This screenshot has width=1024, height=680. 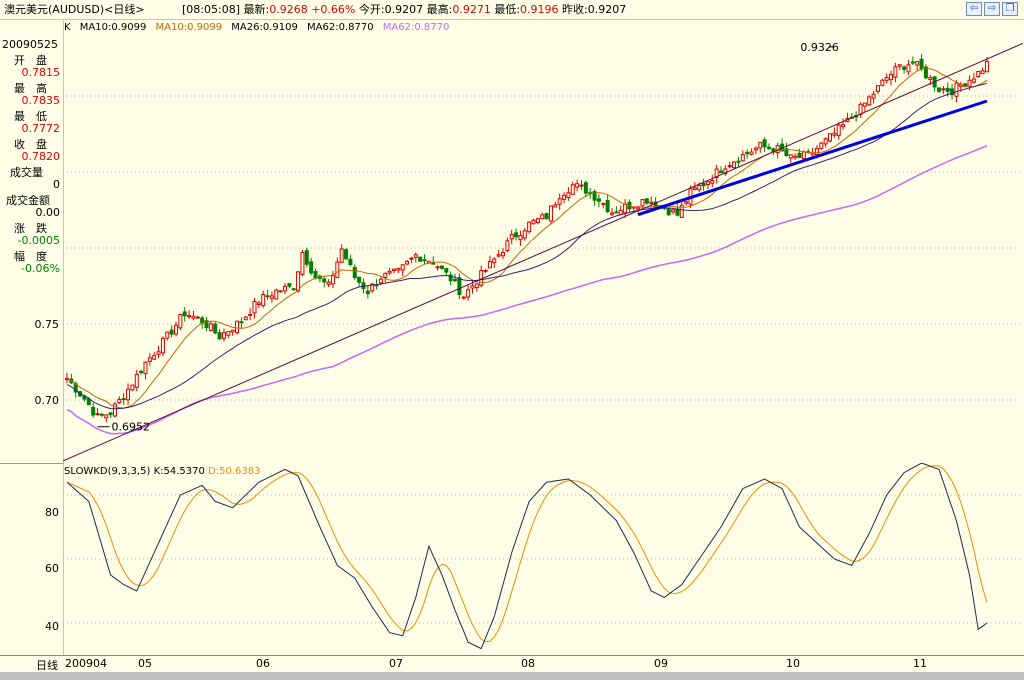 I want to click on low-value: 0.7772, so click(x=41, y=128).